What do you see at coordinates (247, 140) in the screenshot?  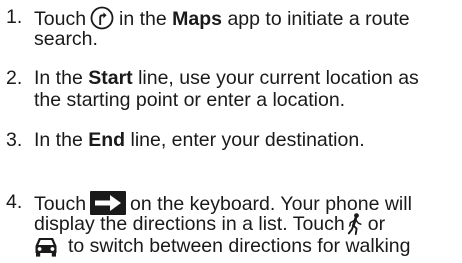 I see `step-text: line, enter your destination.` at bounding box center [247, 140].